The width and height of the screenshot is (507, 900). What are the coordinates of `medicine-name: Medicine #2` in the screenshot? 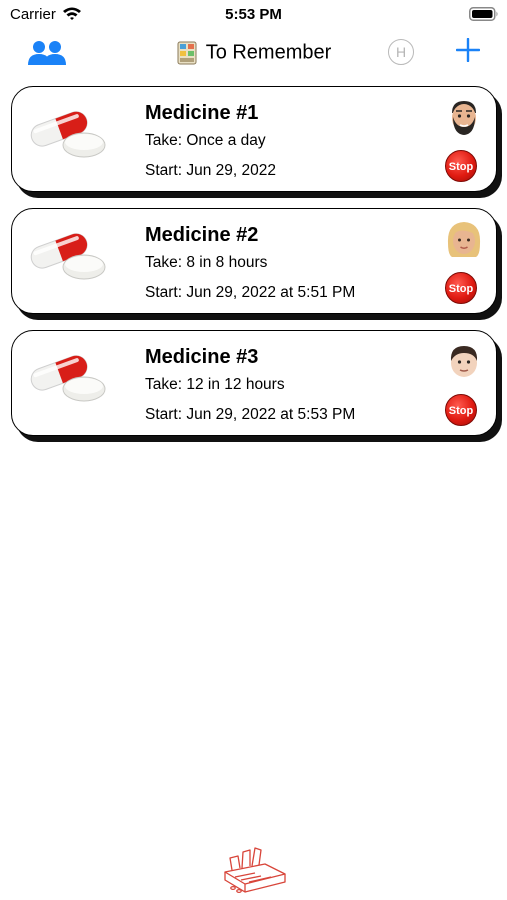 It's located at (202, 235).